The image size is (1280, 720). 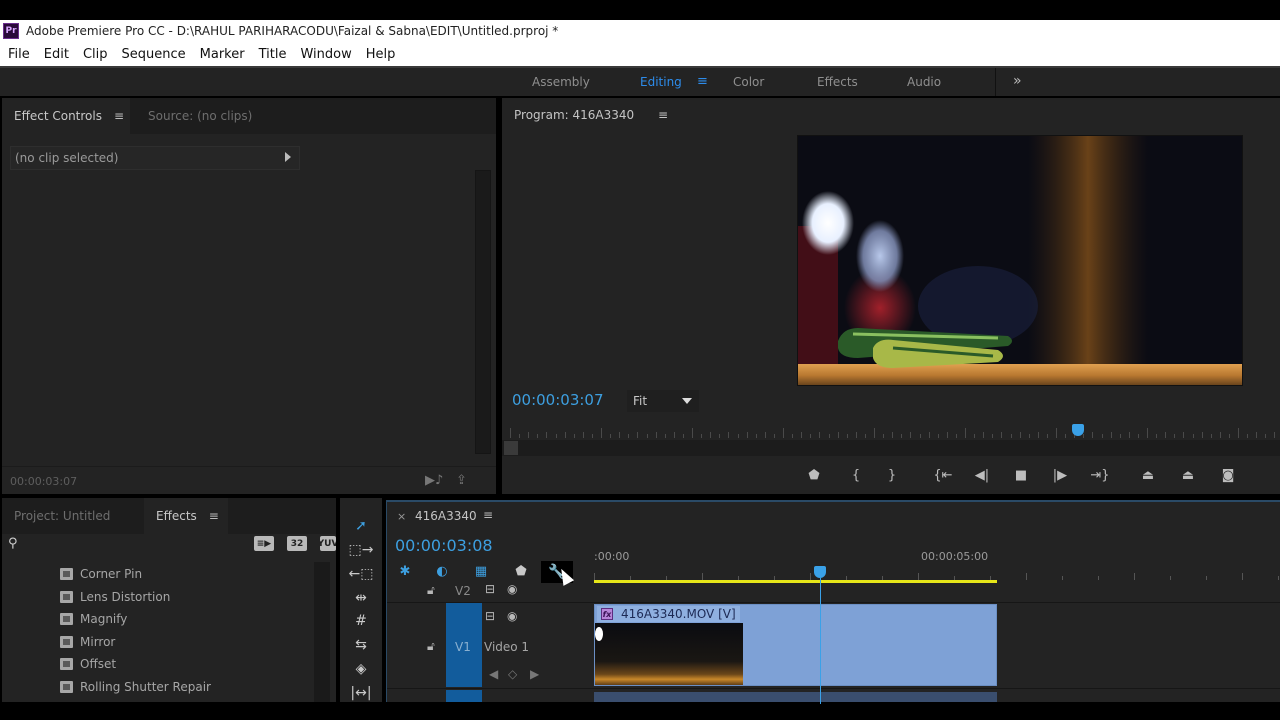 What do you see at coordinates (186, 516) in the screenshot?
I see `tab-effects: Effects ≡` at bounding box center [186, 516].